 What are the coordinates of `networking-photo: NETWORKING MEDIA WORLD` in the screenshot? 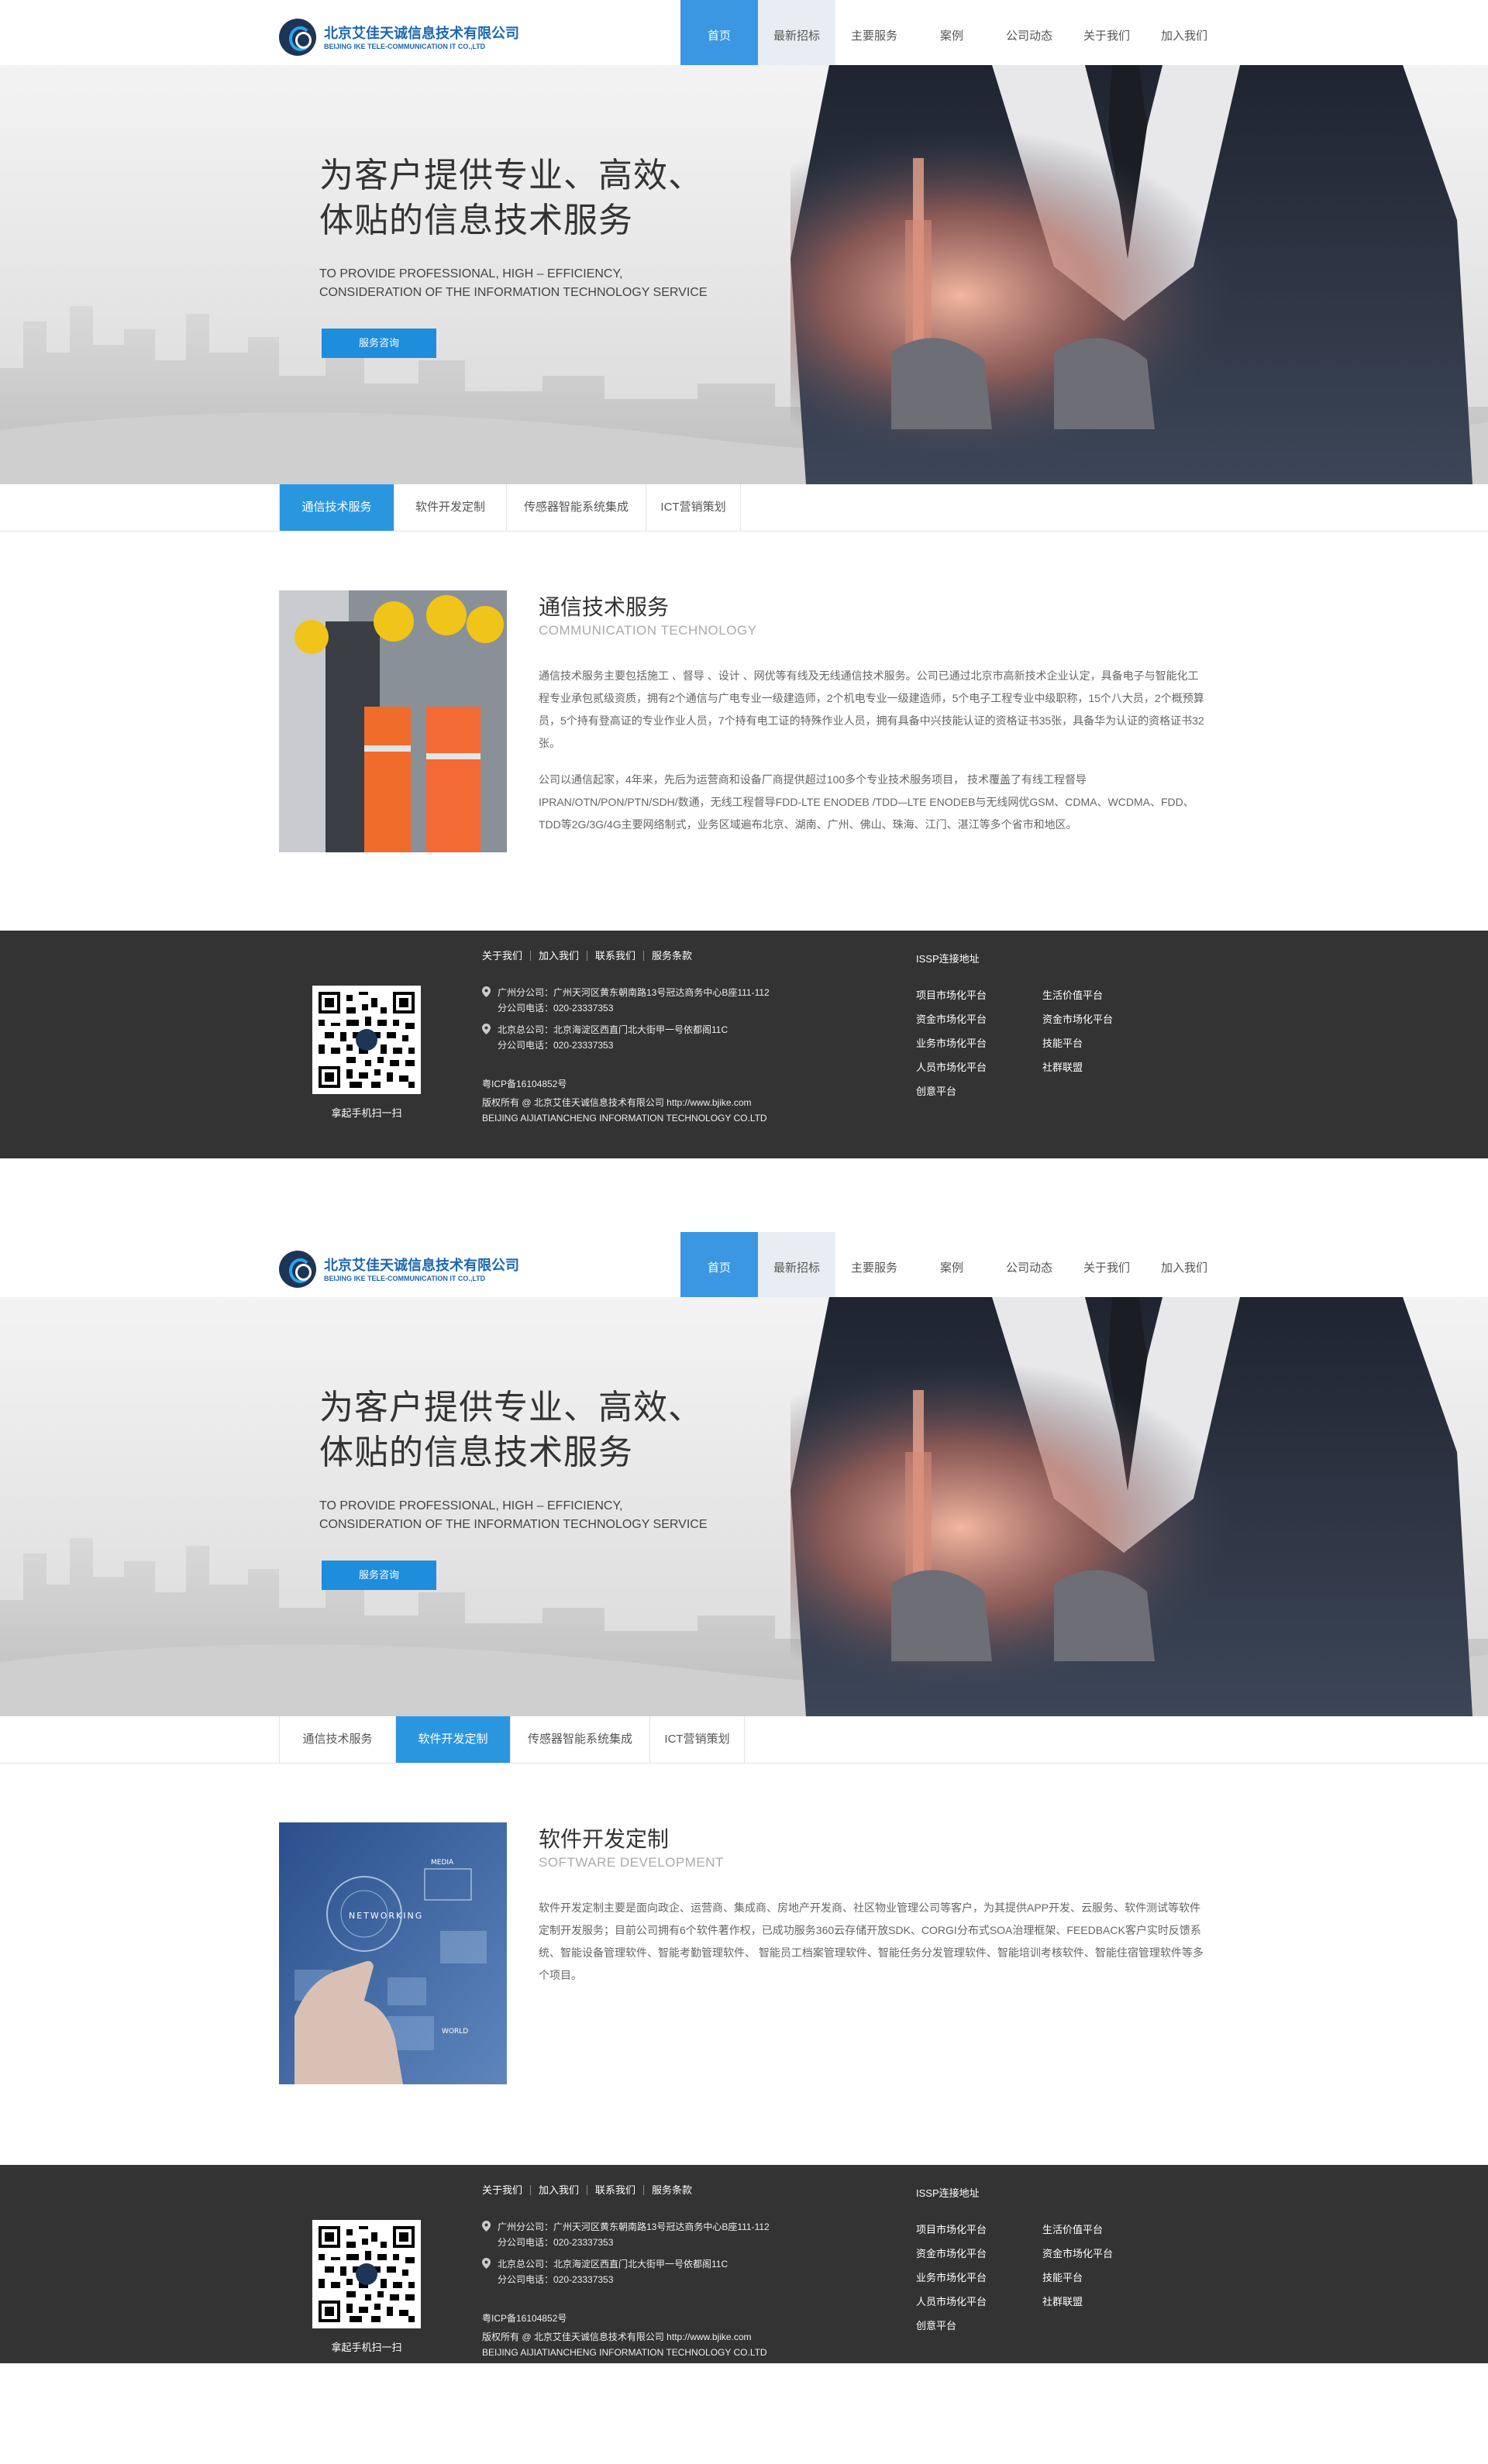 It's located at (393, 1953).